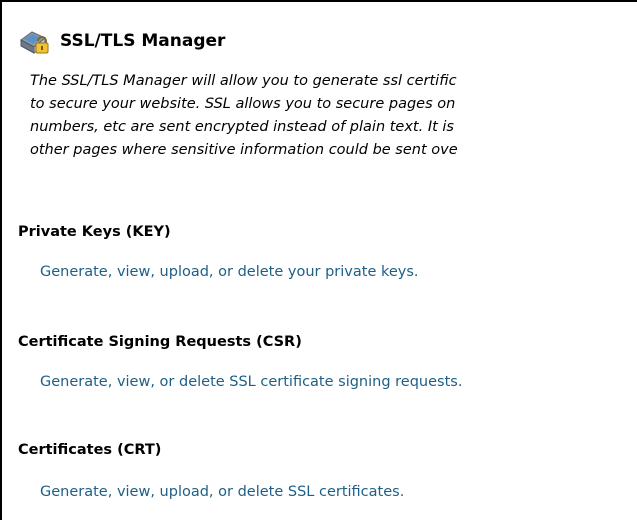  What do you see at coordinates (94, 232) in the screenshot?
I see `section-heading-private-keys: Private Keys (KEY)` at bounding box center [94, 232].